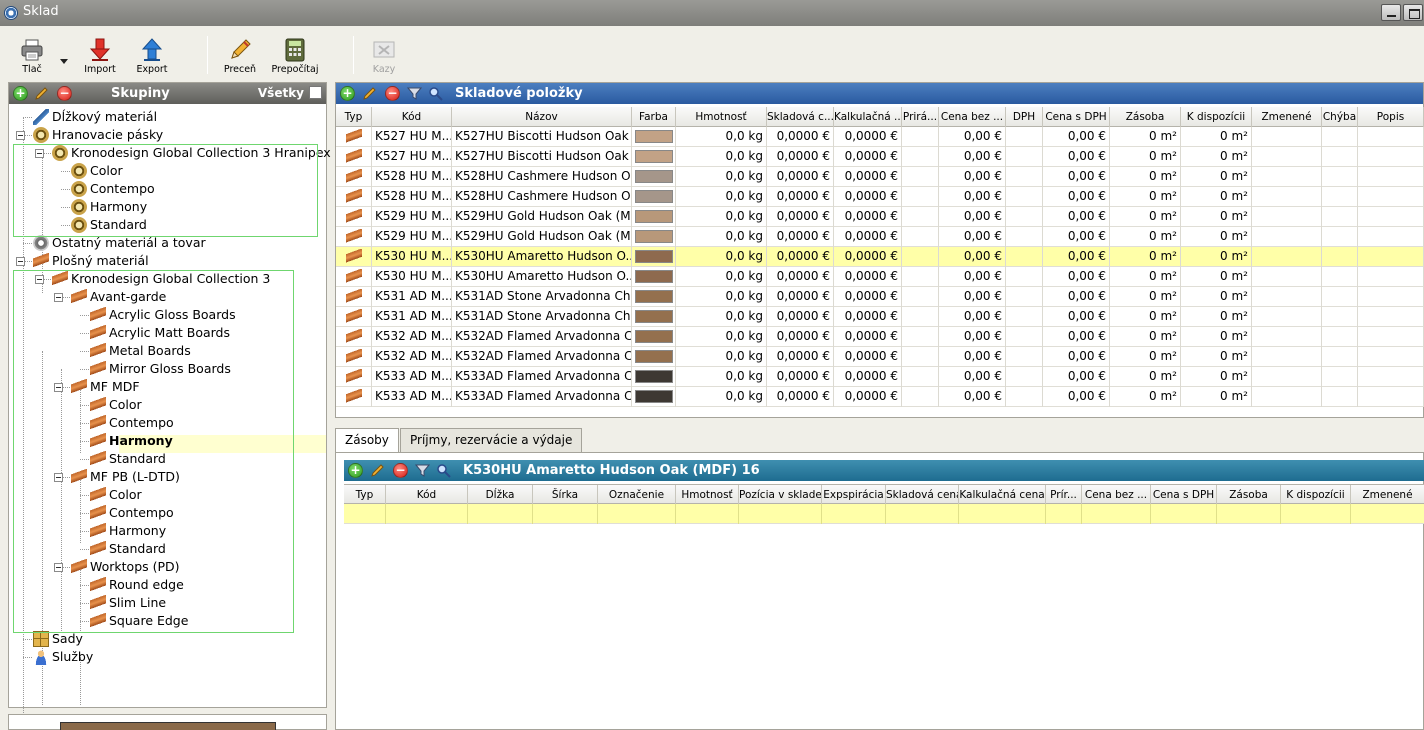 This screenshot has width=1424, height=730. I want to click on column-header: Označenie, so click(637, 495).